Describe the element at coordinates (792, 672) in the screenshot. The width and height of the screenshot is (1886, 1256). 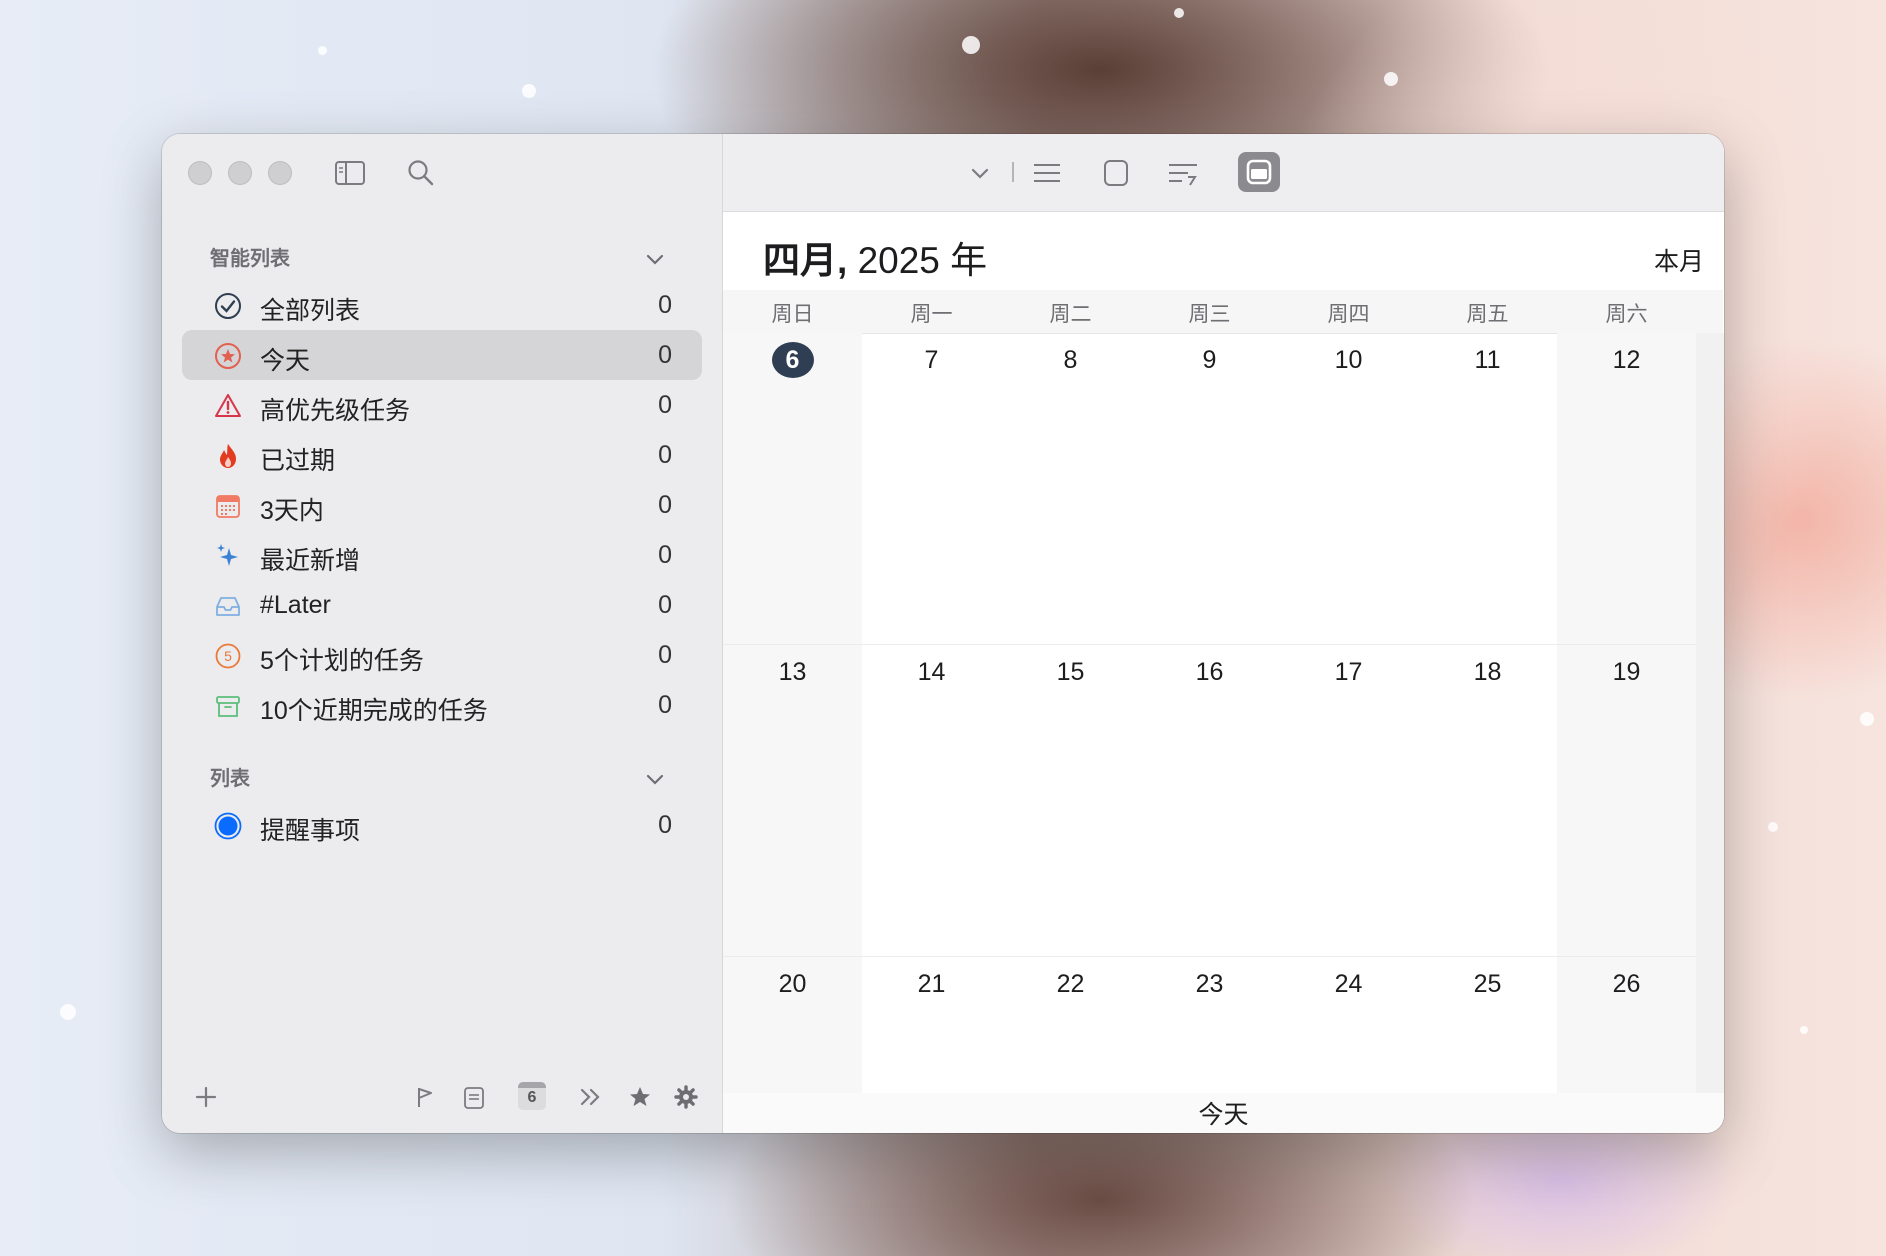
I see `day-number: 13` at that location.